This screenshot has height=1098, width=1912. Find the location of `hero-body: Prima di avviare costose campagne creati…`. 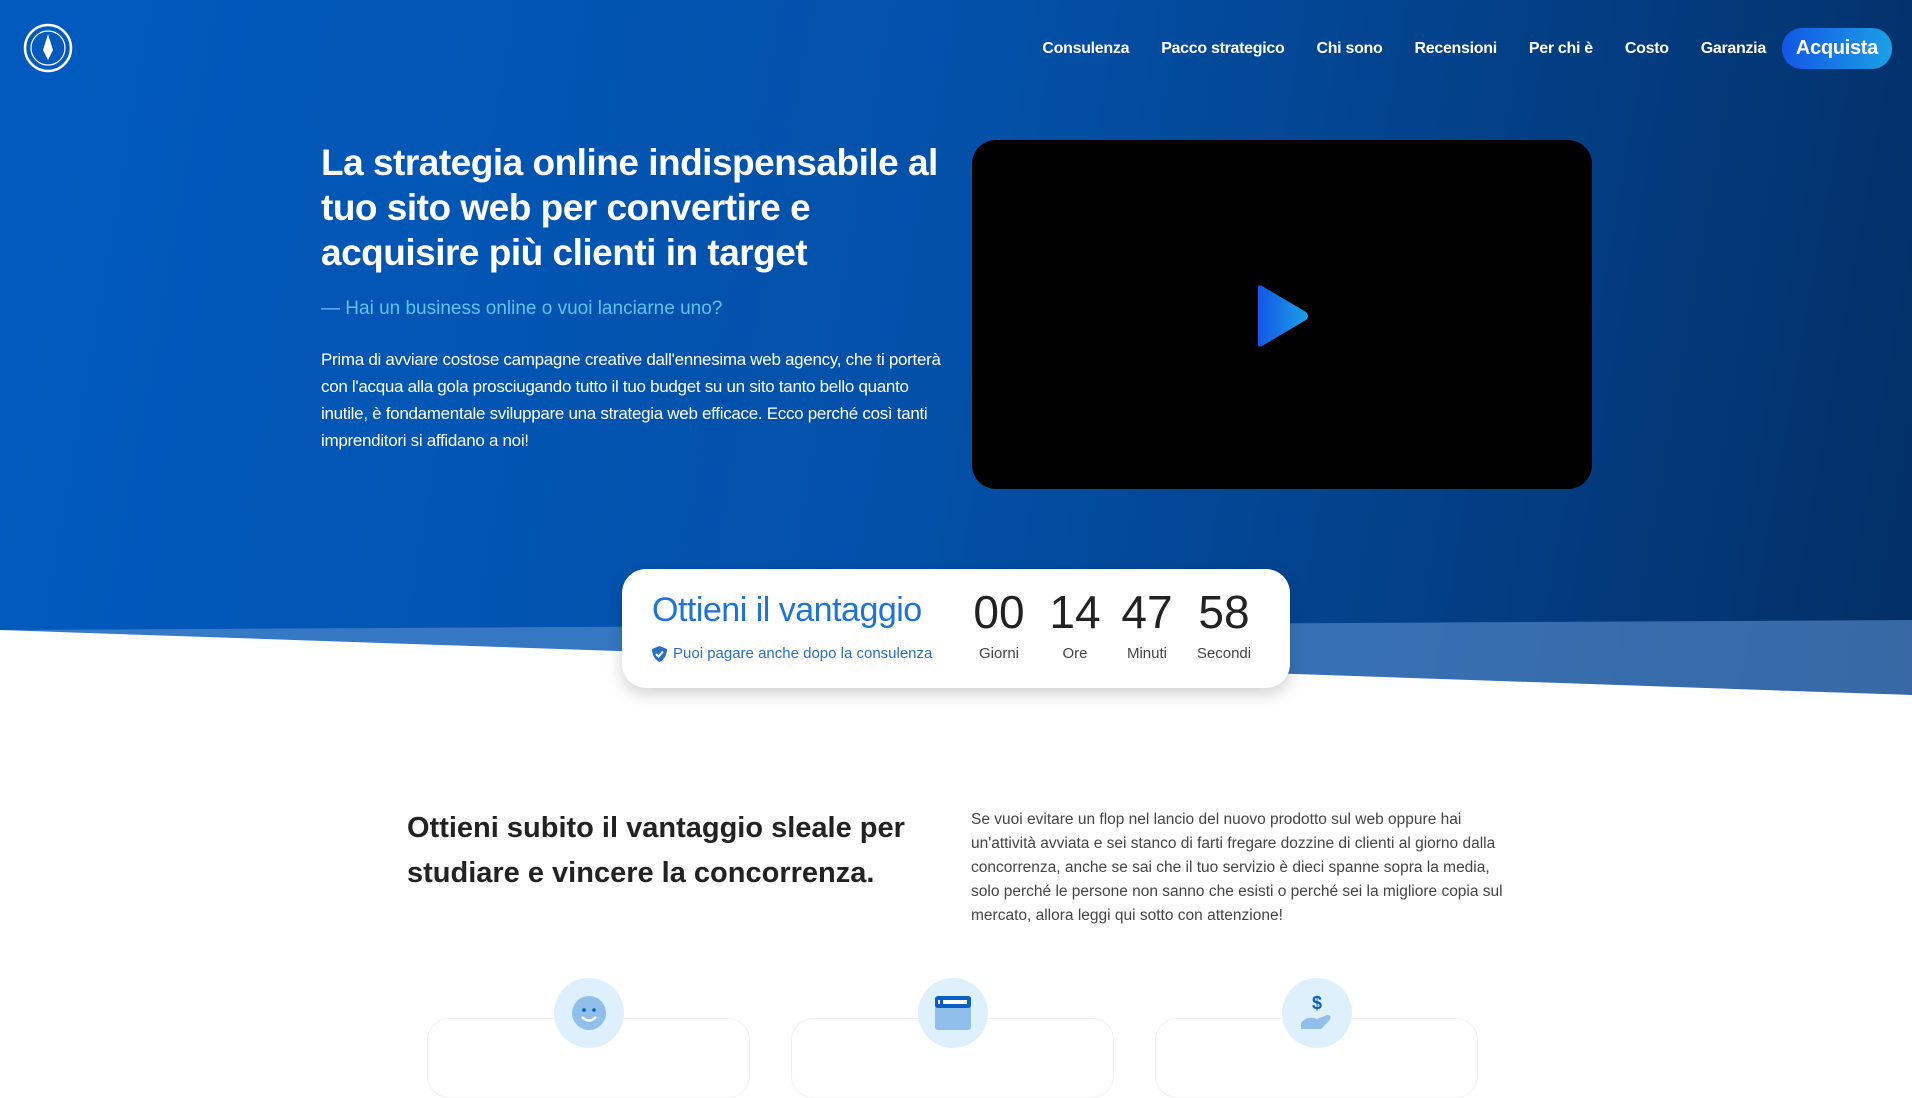

hero-body: Prima di avviare costose campagne creati… is located at coordinates (631, 400).